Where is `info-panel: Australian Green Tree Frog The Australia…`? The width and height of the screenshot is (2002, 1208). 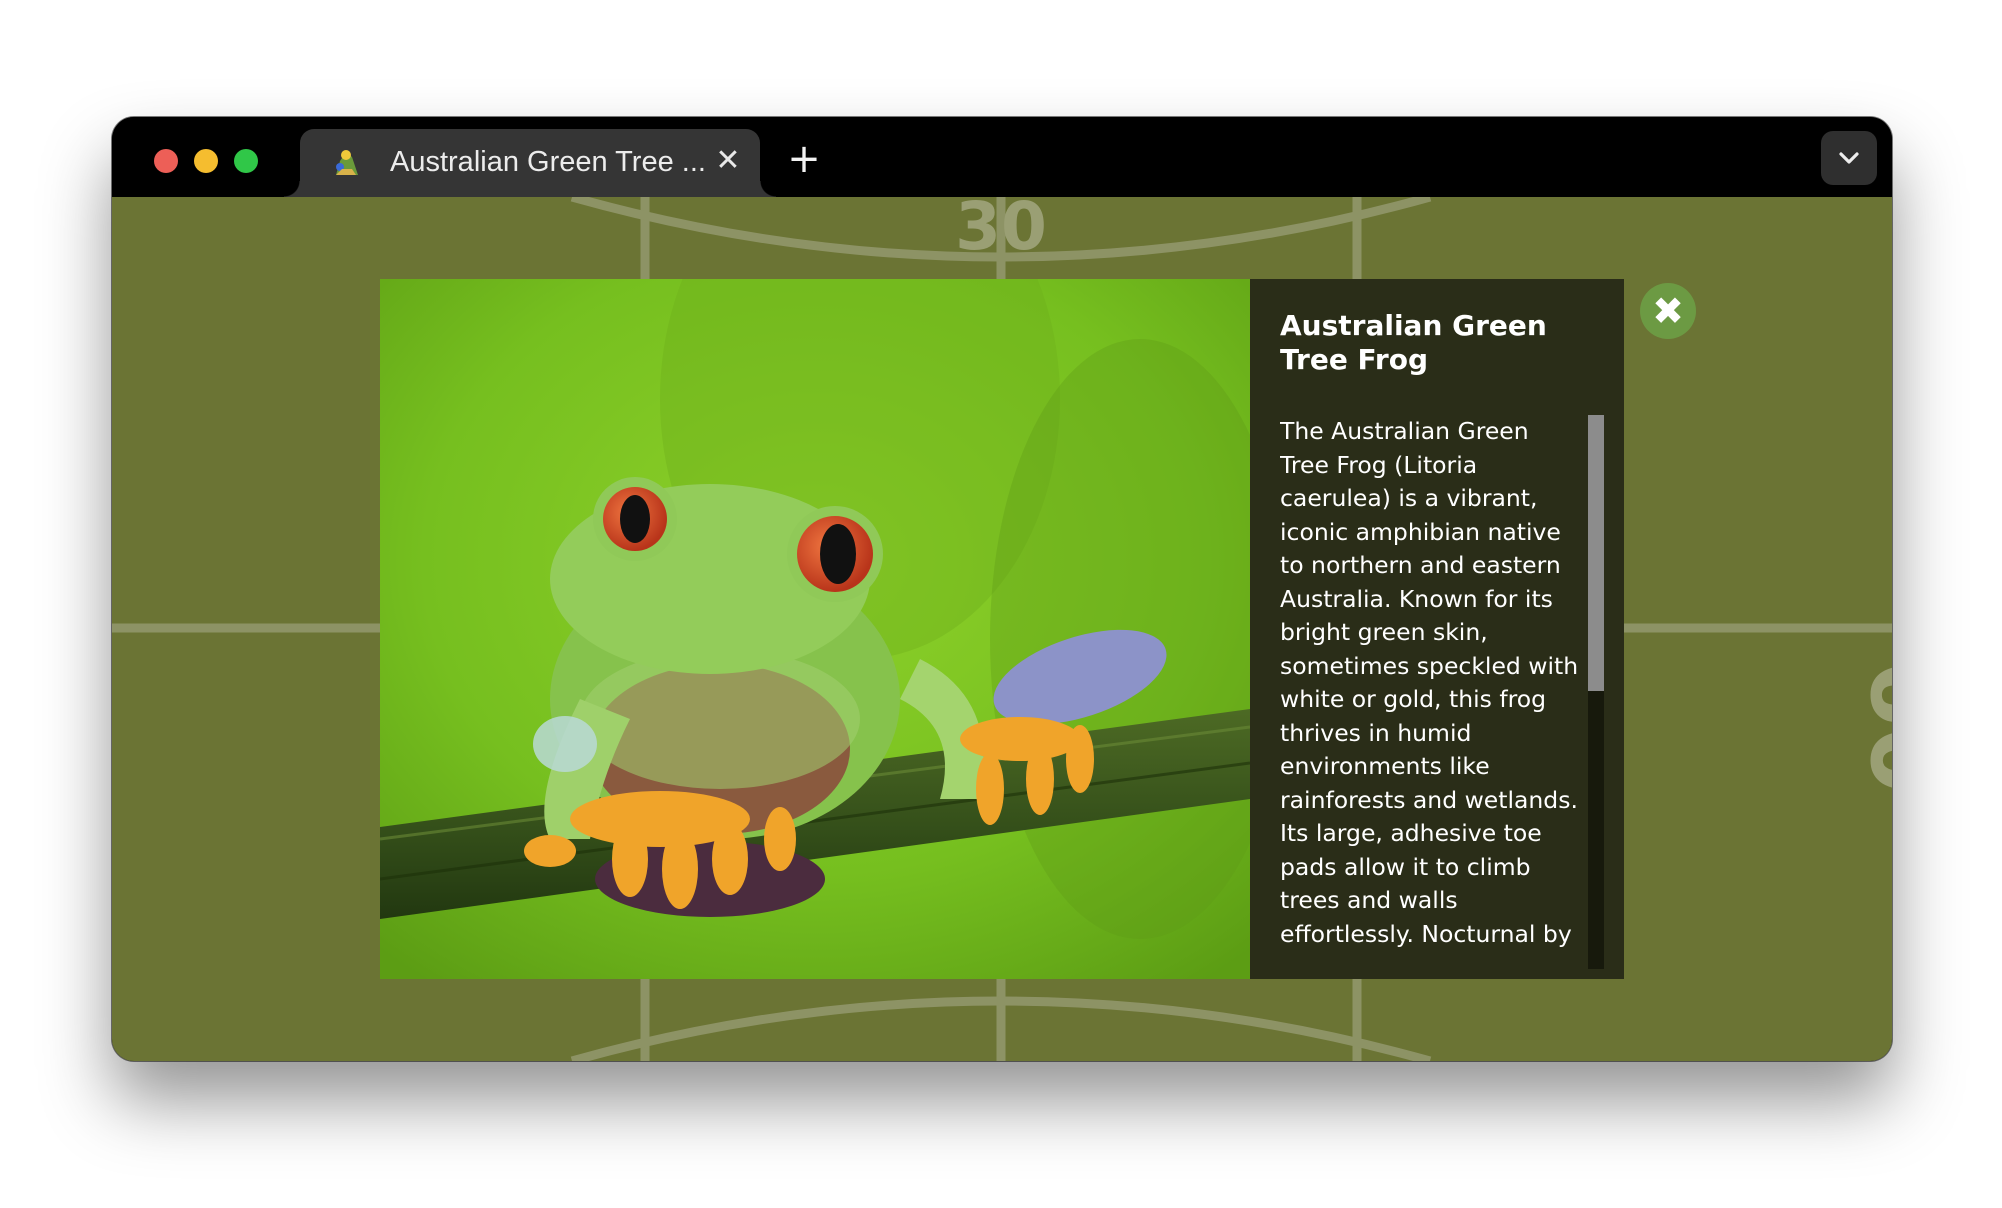 info-panel: Australian Green Tree Frog The Australia… is located at coordinates (1437, 629).